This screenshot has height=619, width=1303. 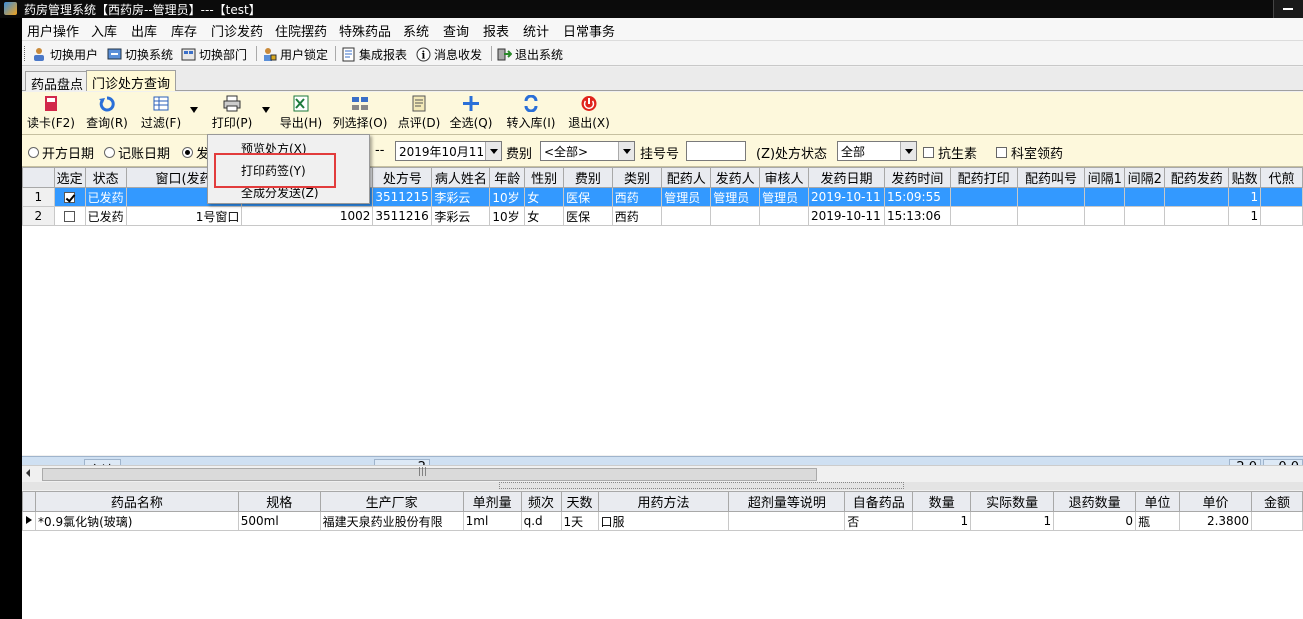 I want to click on menu-special-drugs: 特殊药品, so click(x=365, y=30).